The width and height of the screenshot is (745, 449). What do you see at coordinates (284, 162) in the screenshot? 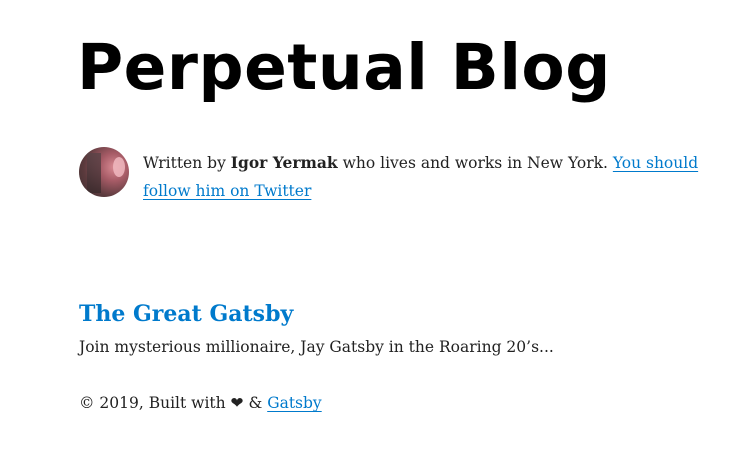
I see `author-name: Igor Yermak` at bounding box center [284, 162].